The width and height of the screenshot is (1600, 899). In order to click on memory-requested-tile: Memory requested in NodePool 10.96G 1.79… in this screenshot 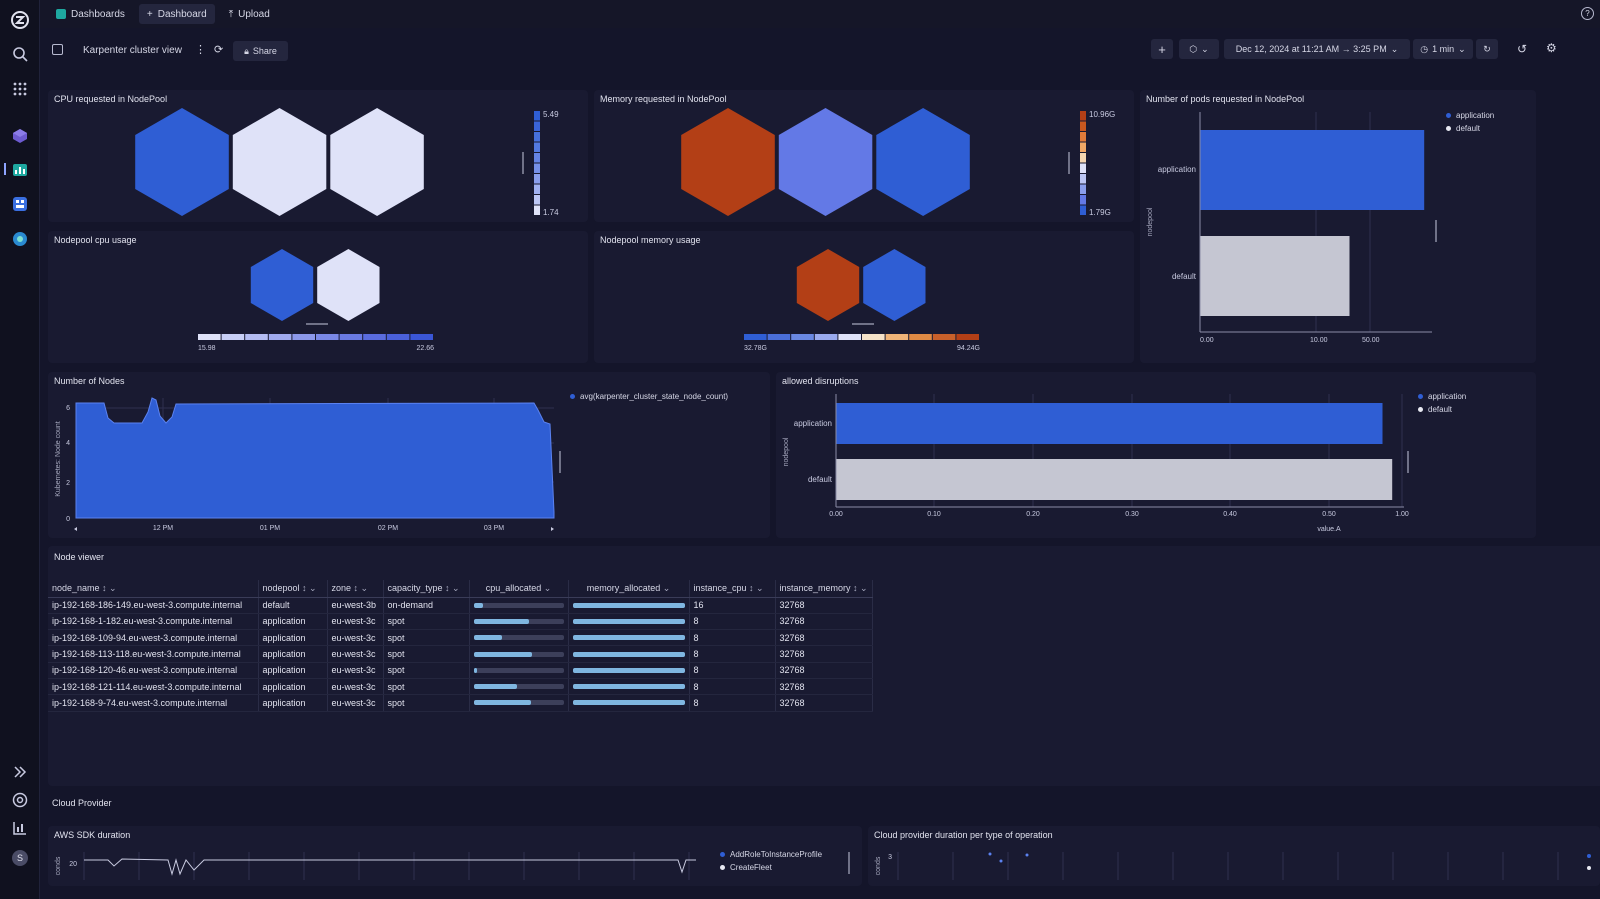, I will do `click(864, 156)`.